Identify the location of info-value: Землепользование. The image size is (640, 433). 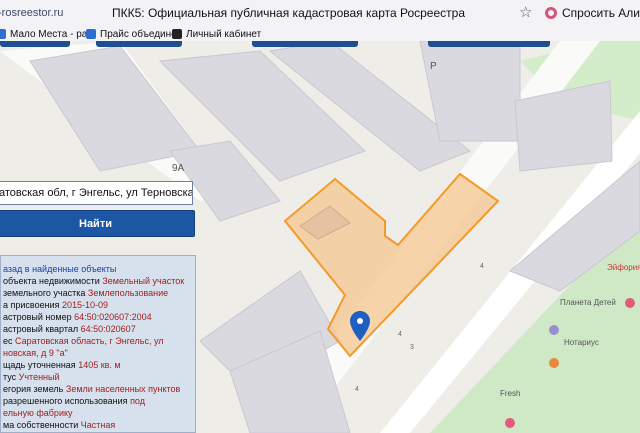
(128, 293).